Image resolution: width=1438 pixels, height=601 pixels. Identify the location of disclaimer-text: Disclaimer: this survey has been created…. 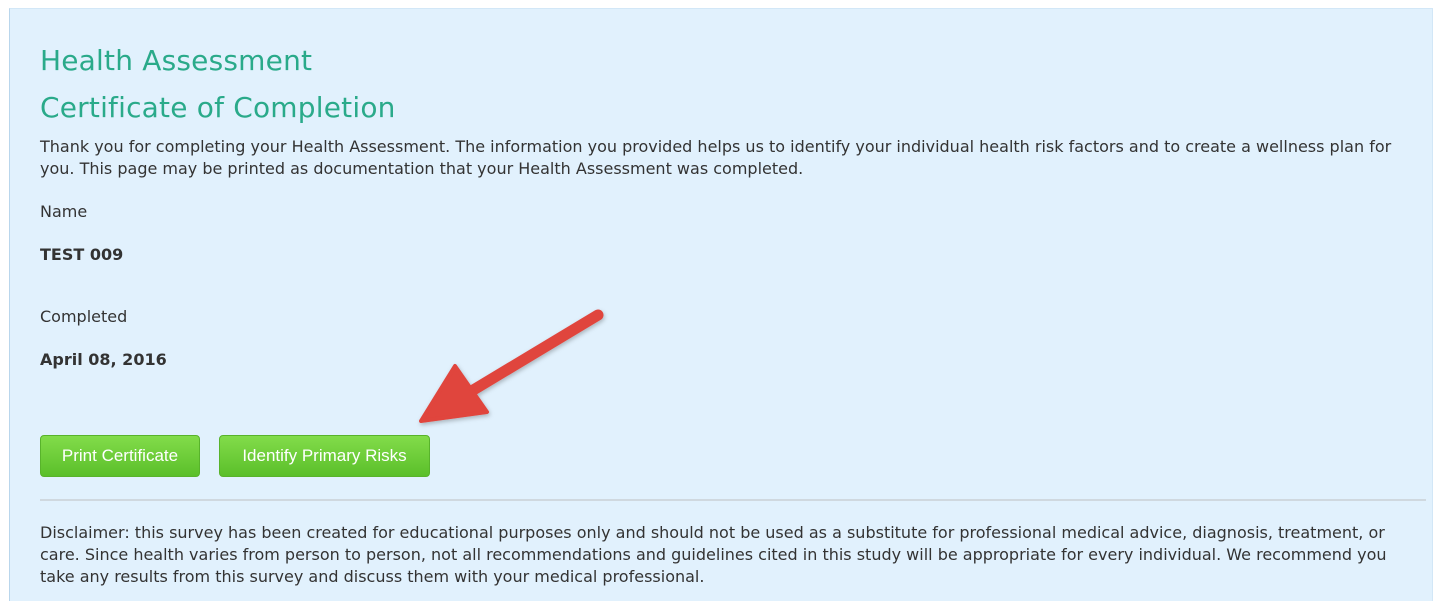
(713, 554).